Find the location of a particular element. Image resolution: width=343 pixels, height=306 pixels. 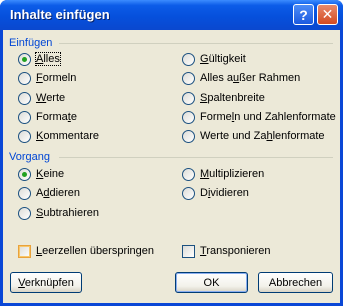

radio-formeln-zahlenformate-label: Formeln und Zahlenformate is located at coordinates (268, 117).